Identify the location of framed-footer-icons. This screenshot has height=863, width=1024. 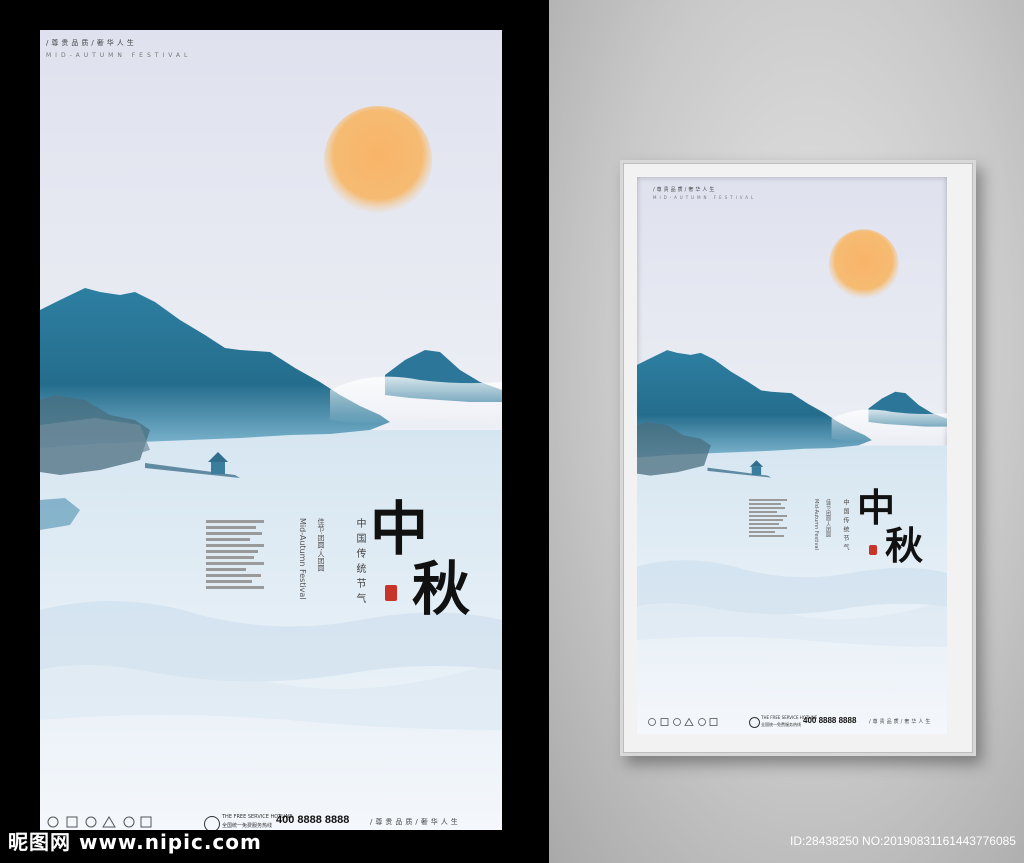
(683, 721).